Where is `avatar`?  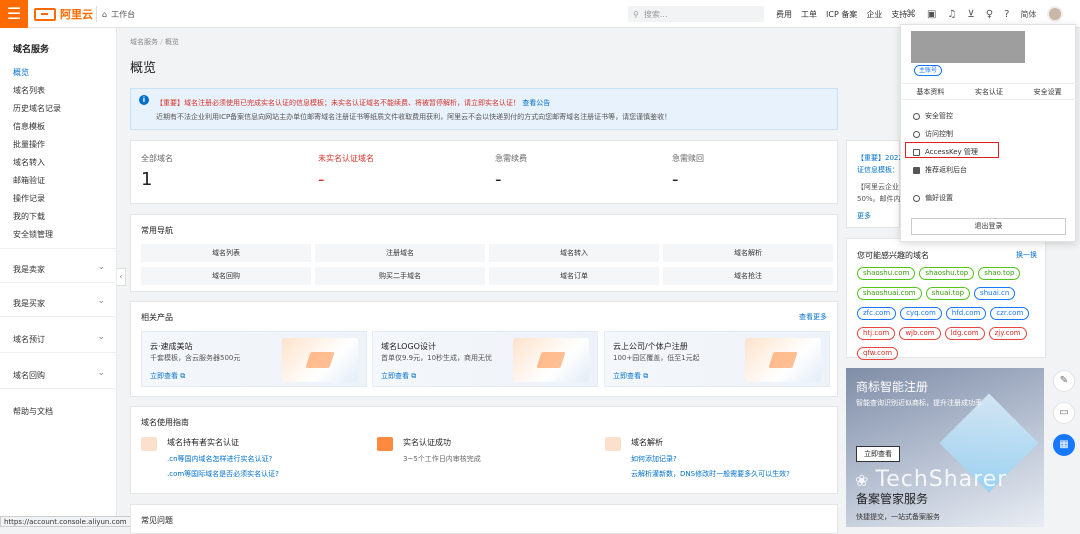
avatar is located at coordinates (1055, 14).